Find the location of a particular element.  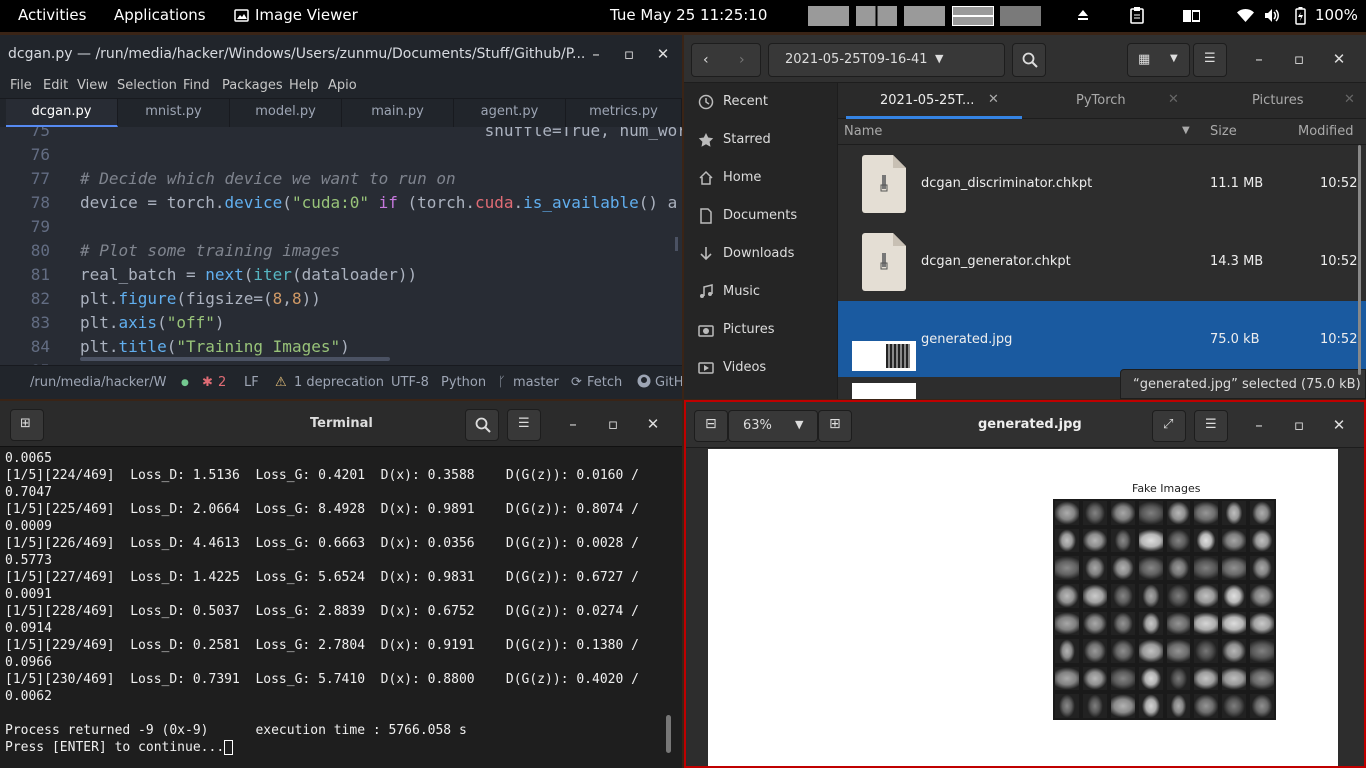

zoom-in-button: ⊞ is located at coordinates (835, 426).